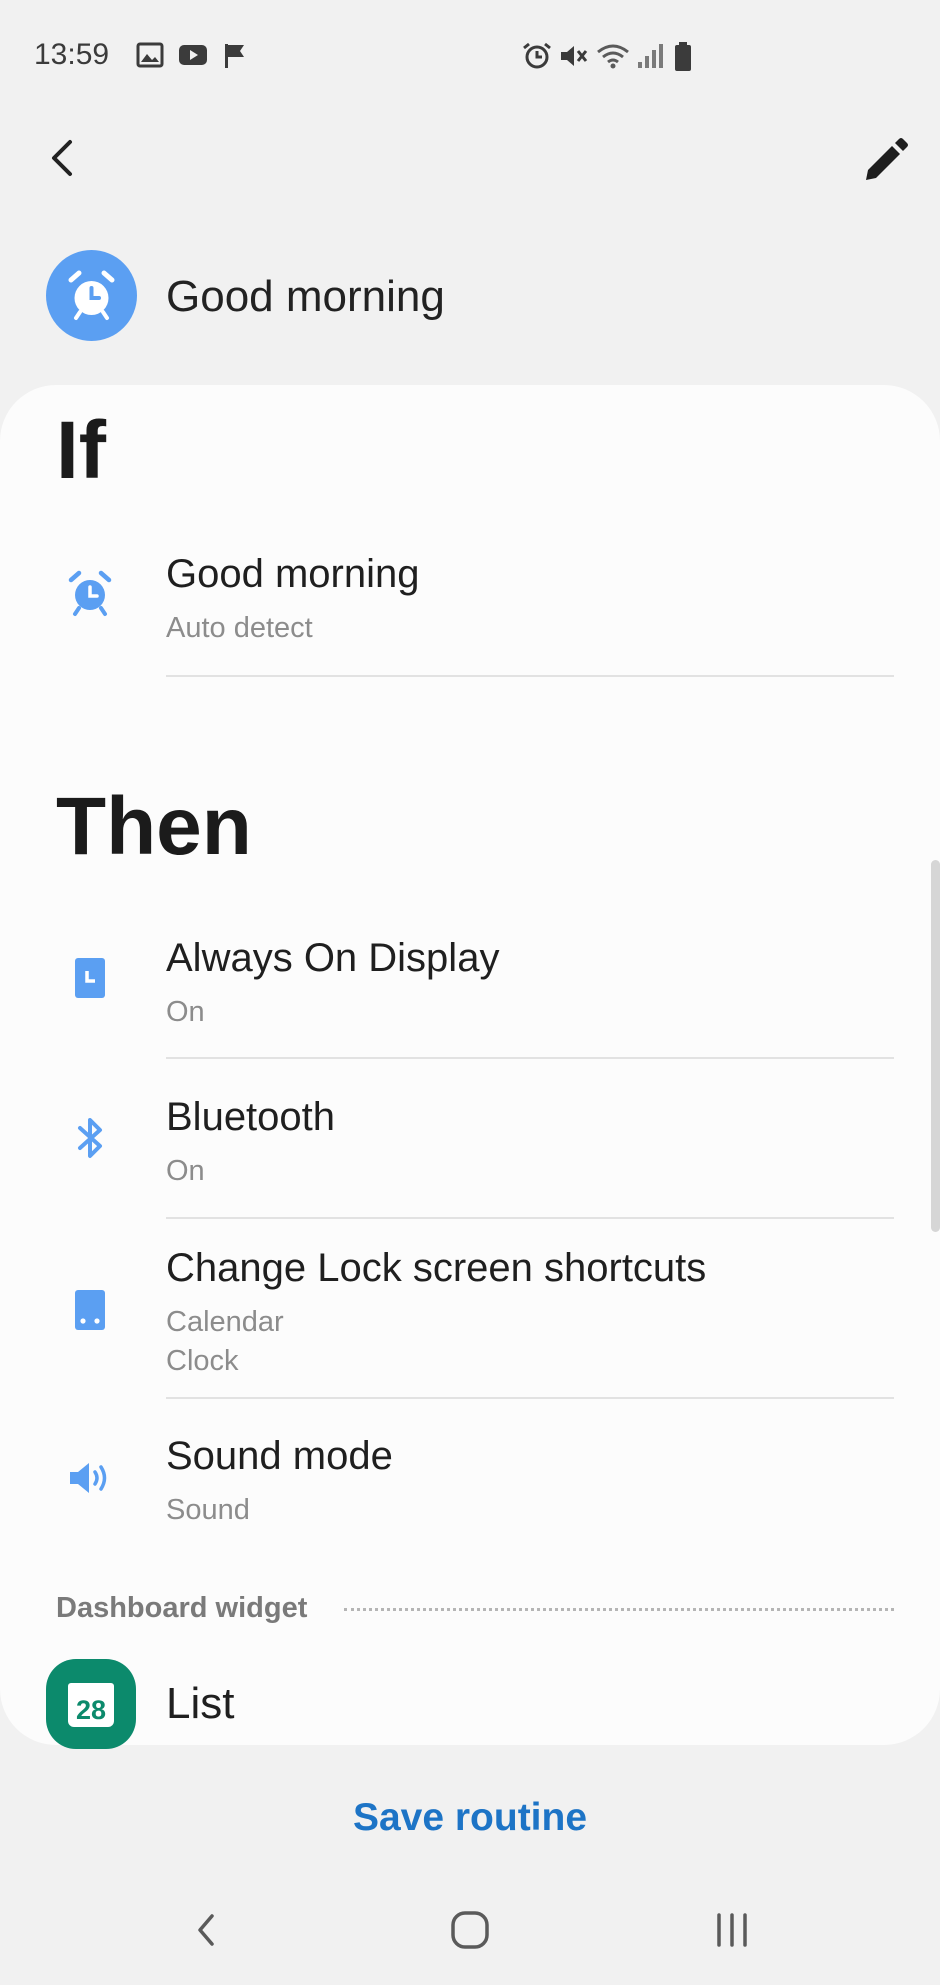 Image resolution: width=940 pixels, height=1985 pixels. What do you see at coordinates (90, 1138) in the screenshot?
I see `bluetooth-icon` at bounding box center [90, 1138].